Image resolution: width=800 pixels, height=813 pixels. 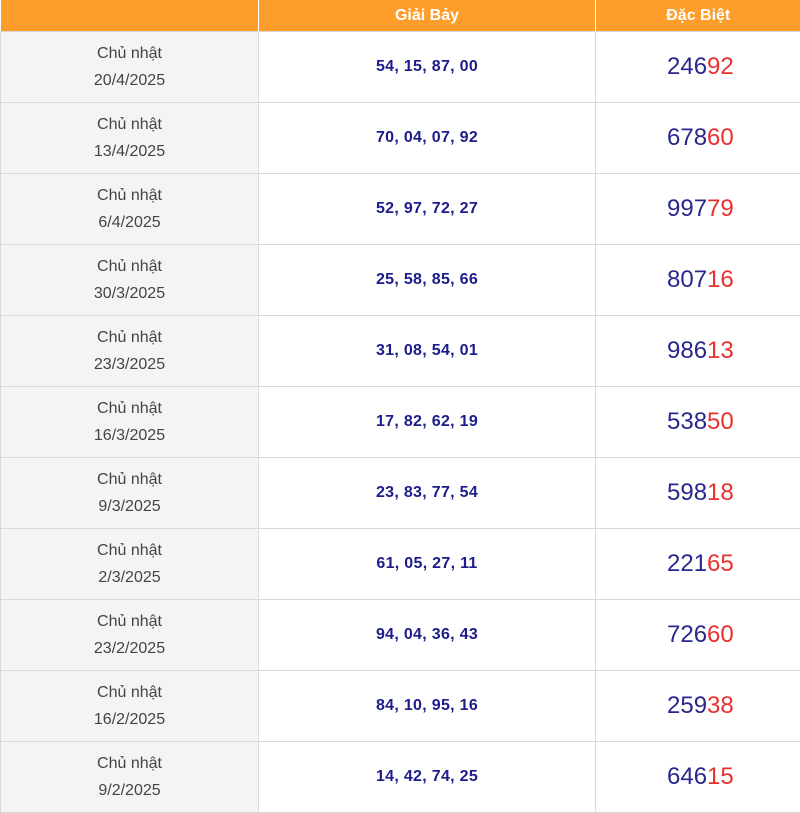 I want to click on special-prize-head: 598, so click(x=687, y=492).